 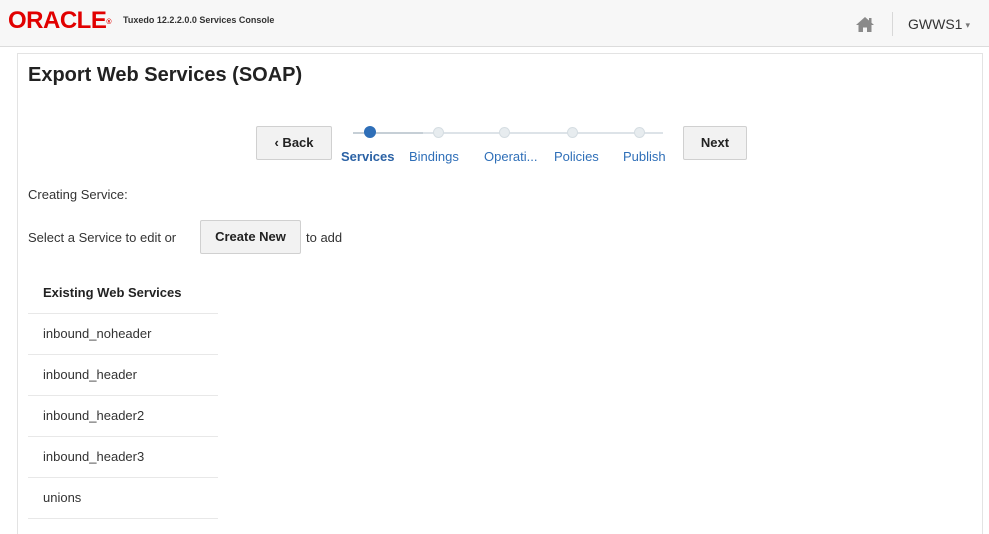 I want to click on train-connector, so click(x=543, y=133).